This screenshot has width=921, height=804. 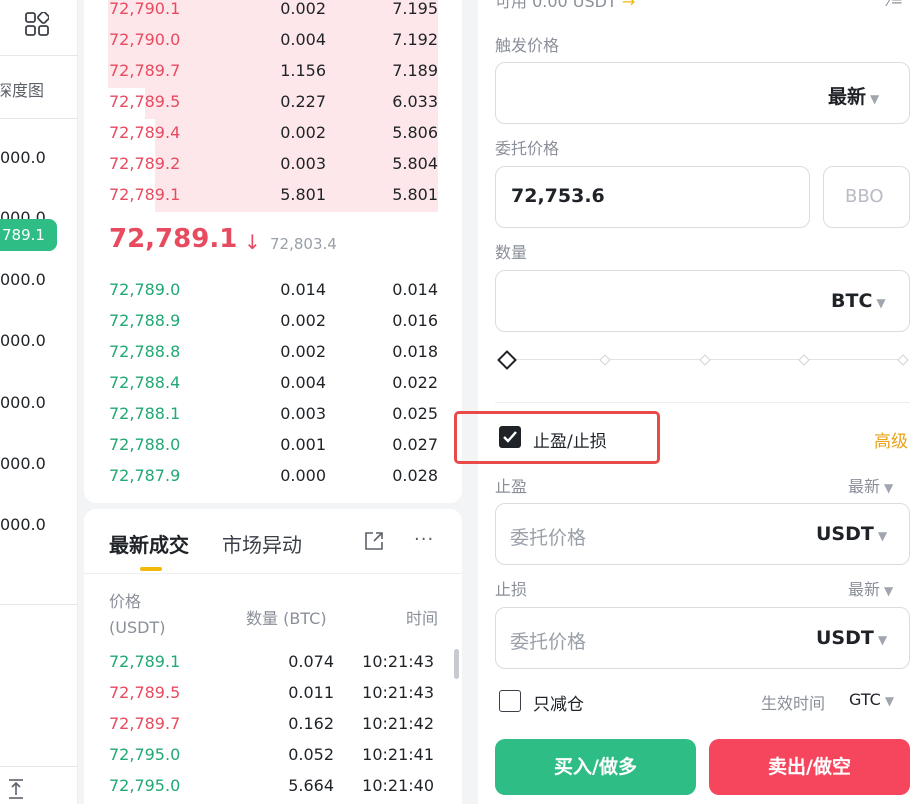 What do you see at coordinates (628, 5) in the screenshot?
I see `transfer-icon: →` at bounding box center [628, 5].